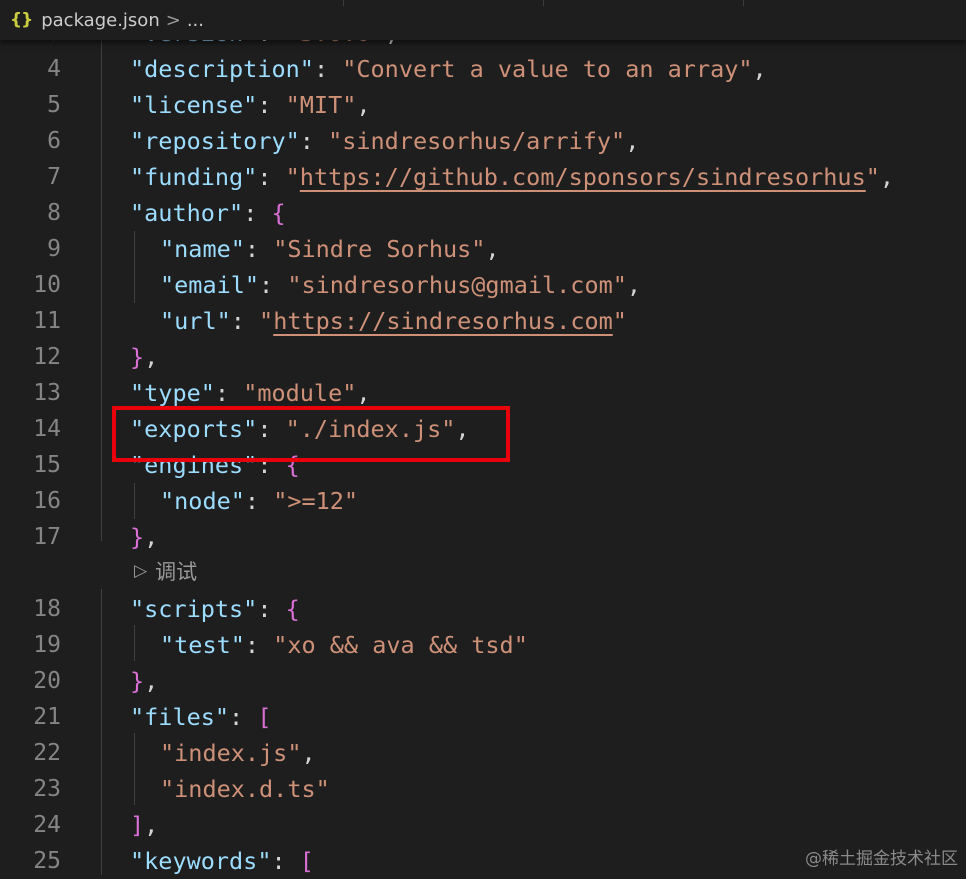 This screenshot has height=879, width=966. I want to click on code-line: 19 "test": "xo && ava && tsd", so click(483, 645).